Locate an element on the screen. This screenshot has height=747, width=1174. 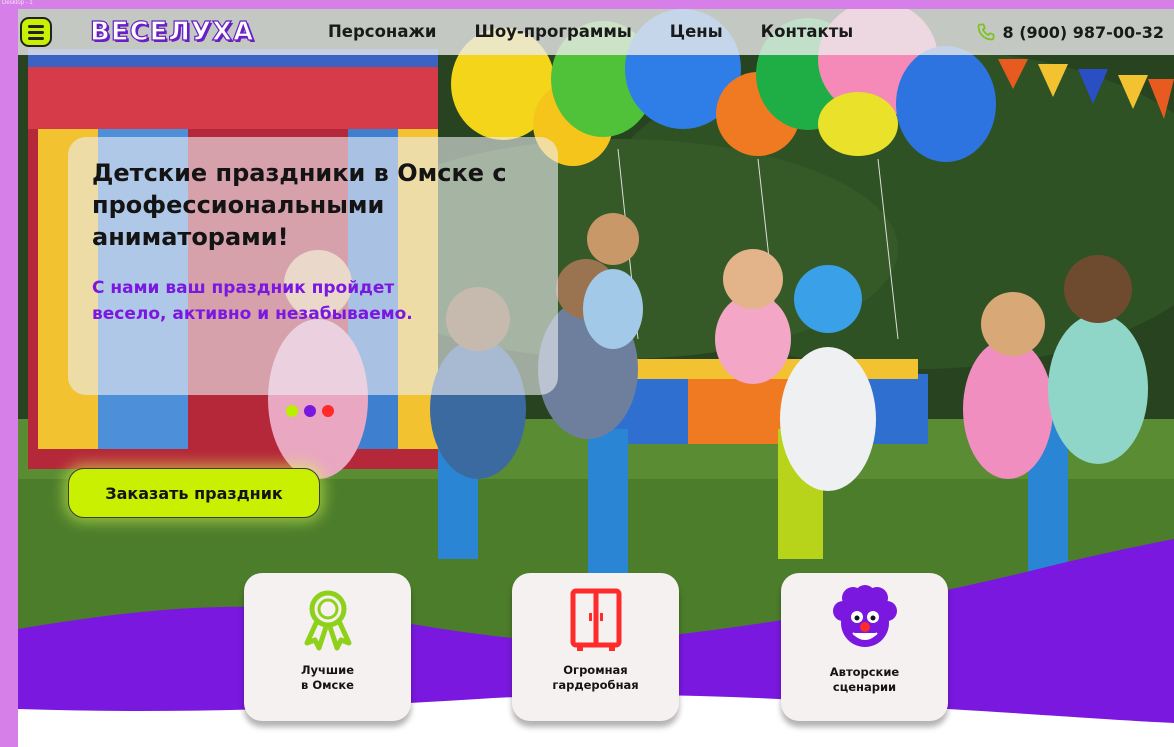
main-nav: Персонажи Шоу-программы Цены Контакты is located at coordinates (609, 31).